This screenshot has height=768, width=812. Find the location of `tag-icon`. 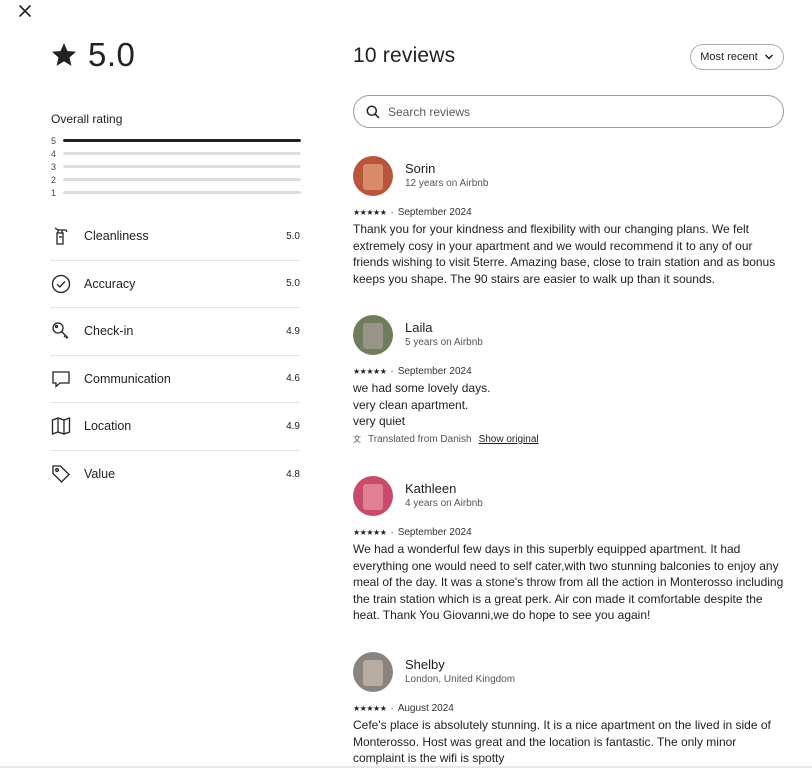

tag-icon is located at coordinates (61, 474).